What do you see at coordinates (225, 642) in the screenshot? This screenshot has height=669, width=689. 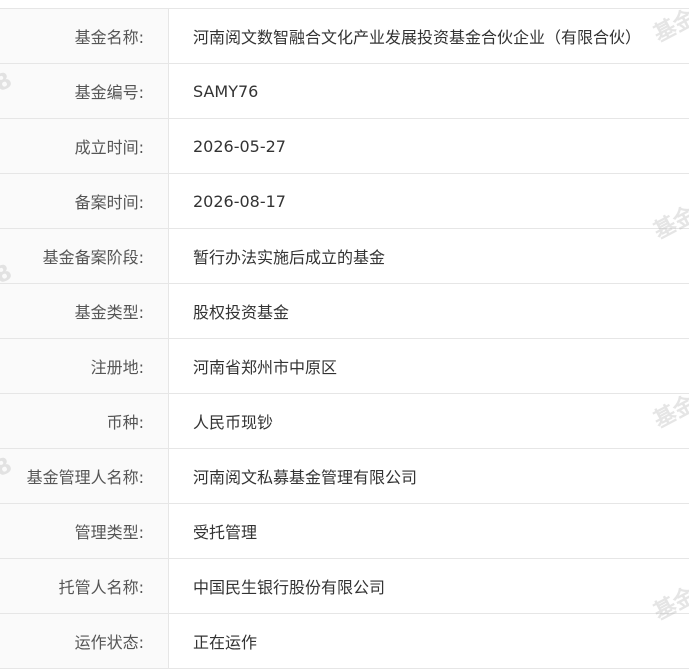 I see `operation-status-value: 正在运作` at bounding box center [225, 642].